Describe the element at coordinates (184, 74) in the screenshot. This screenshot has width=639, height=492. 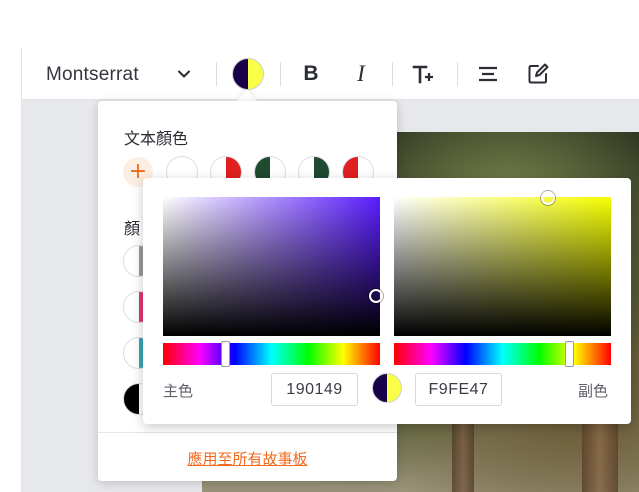
I see `chevron-down-icon` at that location.